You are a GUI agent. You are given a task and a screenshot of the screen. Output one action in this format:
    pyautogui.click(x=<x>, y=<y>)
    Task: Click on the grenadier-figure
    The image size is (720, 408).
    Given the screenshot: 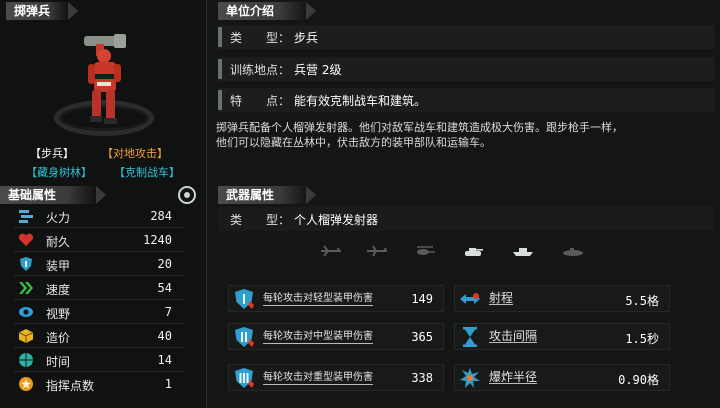 What is the action you would take?
    pyautogui.click(x=105, y=79)
    